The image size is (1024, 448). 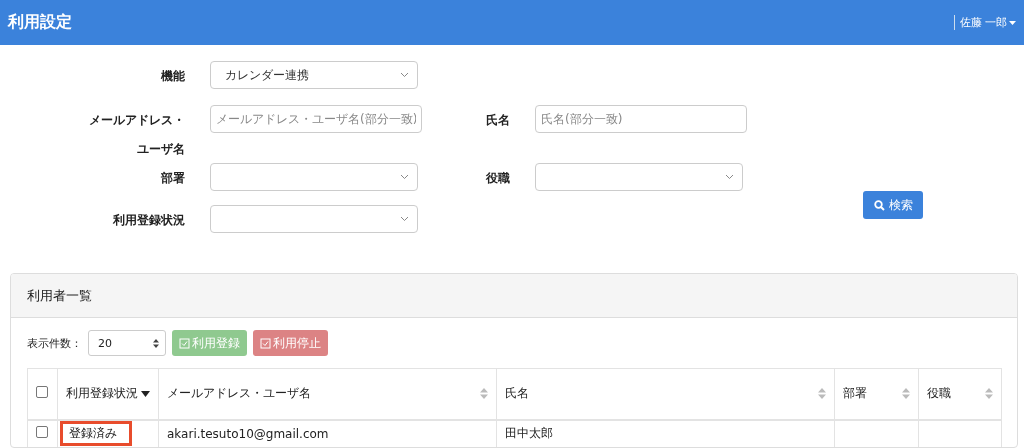 What do you see at coordinates (879, 205) in the screenshot?
I see `search-icon` at bounding box center [879, 205].